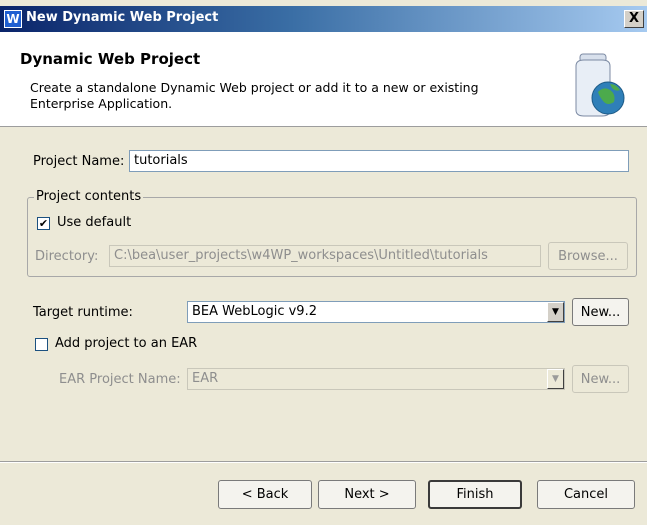 This screenshot has width=647, height=525. Describe the element at coordinates (323, 19) in the screenshot. I see `title-bar: W New Dynamic Web Project X` at that location.